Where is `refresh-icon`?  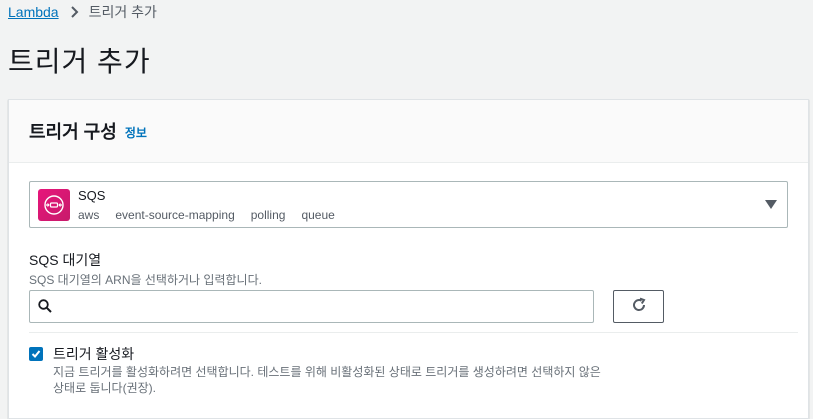 refresh-icon is located at coordinates (639, 306).